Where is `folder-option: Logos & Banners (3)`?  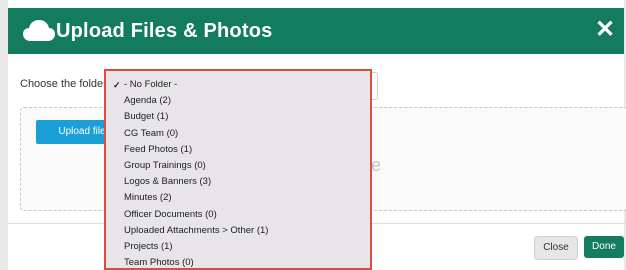 folder-option: Logos & Banners (3) is located at coordinates (238, 182).